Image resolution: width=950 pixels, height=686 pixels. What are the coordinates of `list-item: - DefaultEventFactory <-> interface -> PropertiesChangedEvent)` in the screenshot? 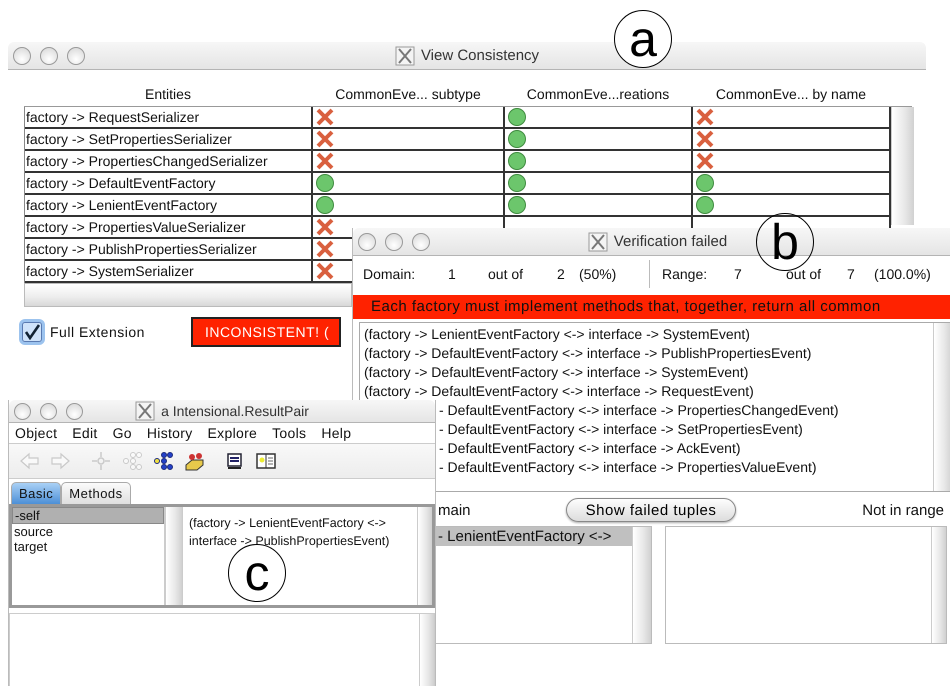 It's located at (686, 410).